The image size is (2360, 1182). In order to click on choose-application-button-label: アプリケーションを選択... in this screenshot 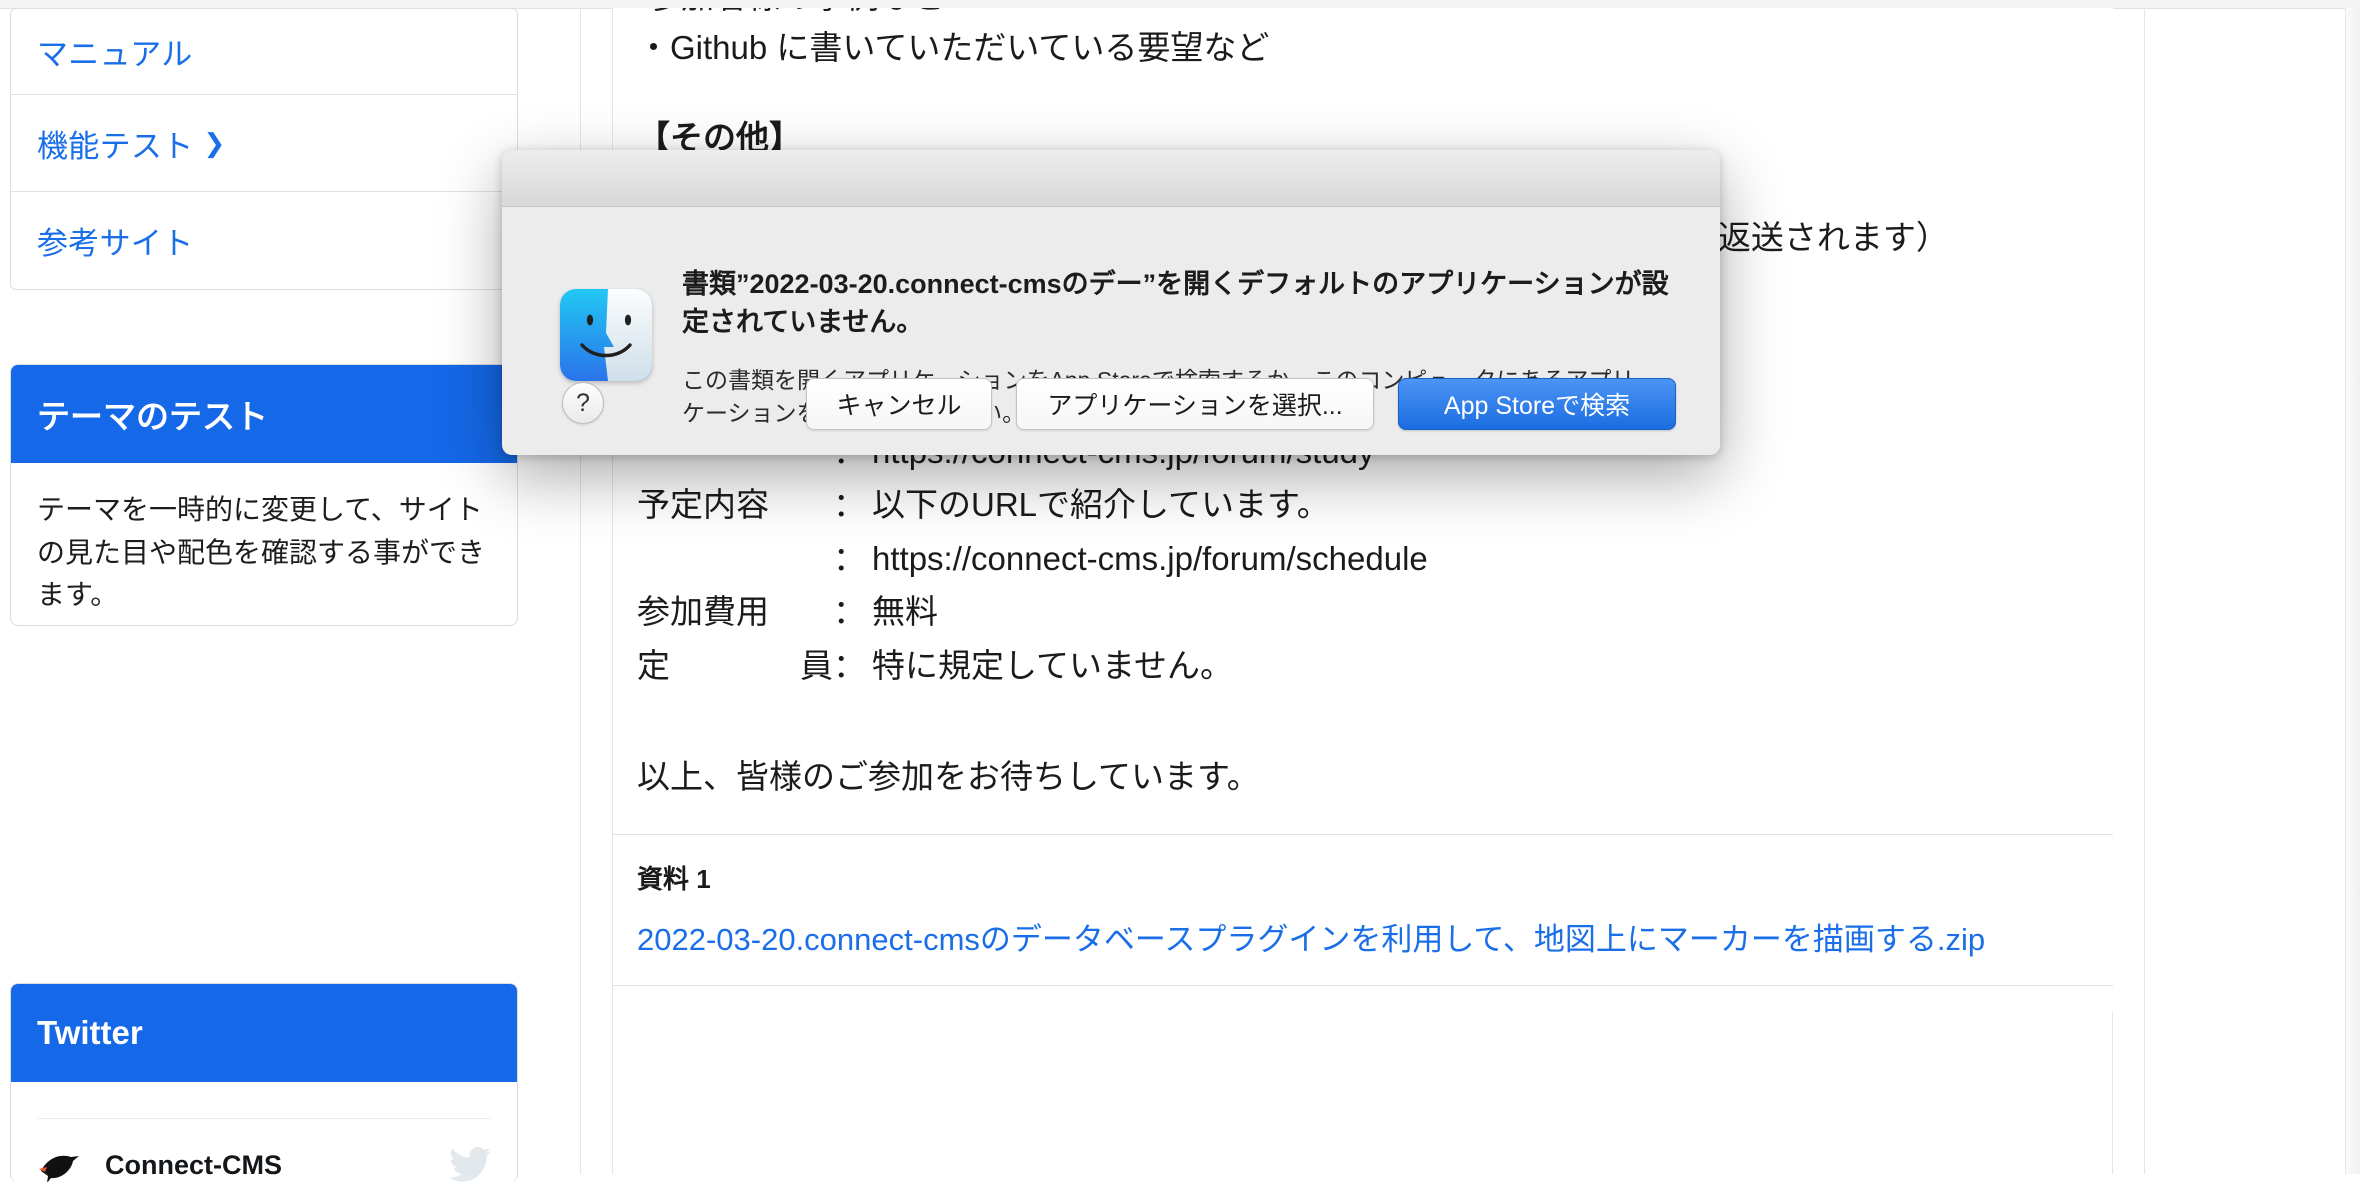, I will do `click(1195, 406)`.